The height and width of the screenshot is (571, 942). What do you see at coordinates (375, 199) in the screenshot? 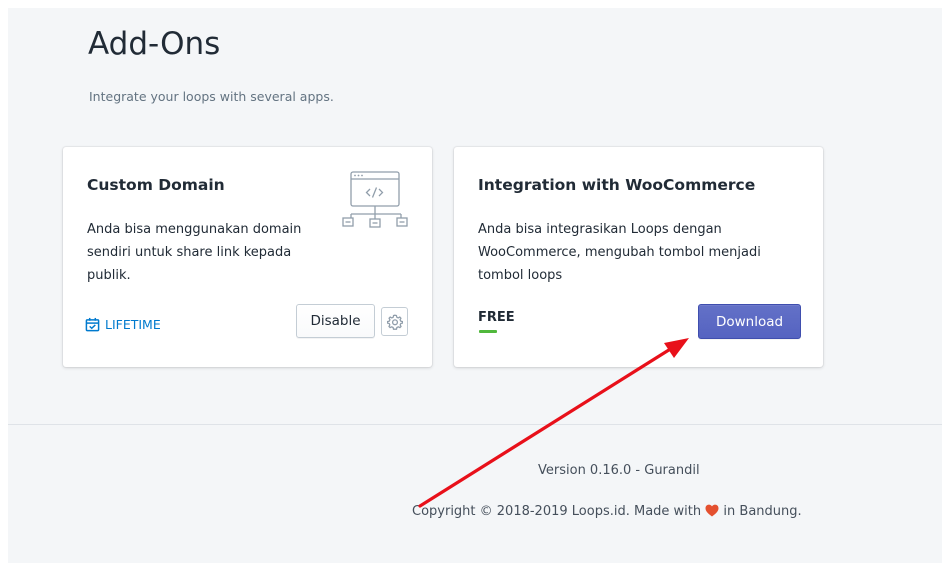
I see `code-sitemap-icon` at bounding box center [375, 199].